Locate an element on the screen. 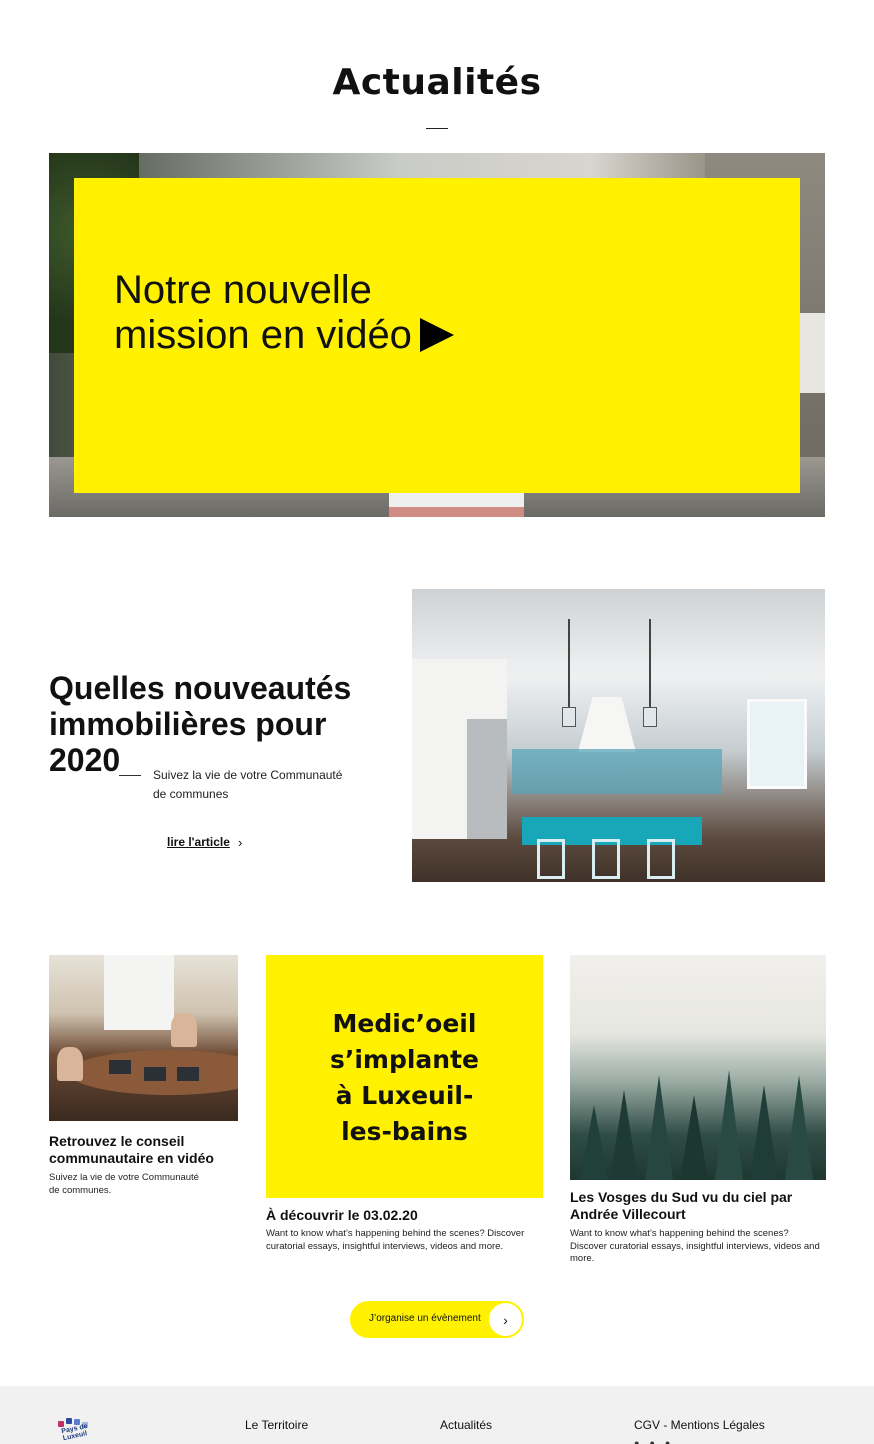 This screenshot has width=874, height=1444. title-divider is located at coordinates (437, 128).